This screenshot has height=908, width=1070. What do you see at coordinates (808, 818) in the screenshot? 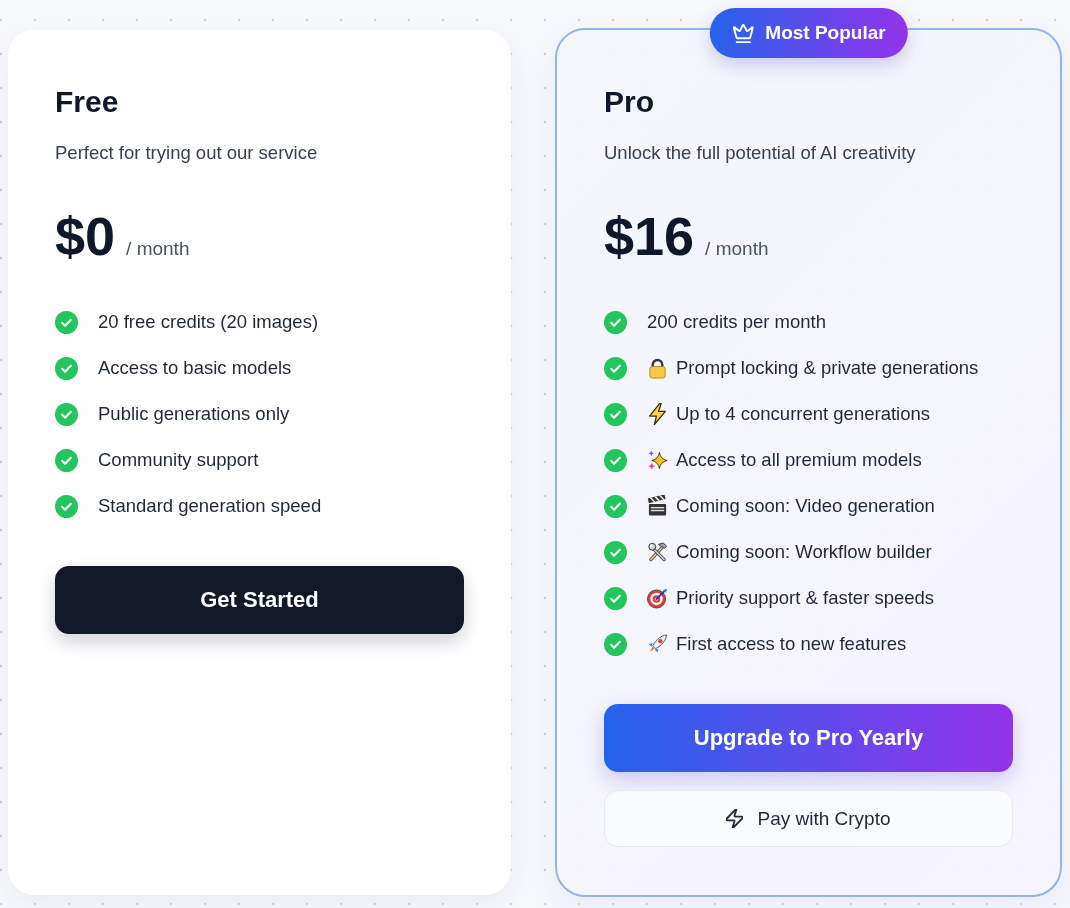
I see `crypto-button: Pay with Crypto` at bounding box center [808, 818].